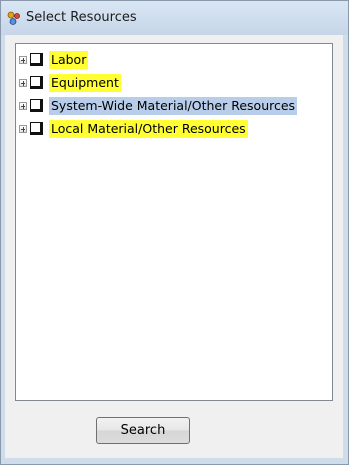  Describe the element at coordinates (69, 60) in the screenshot. I see `tree-node-label: Labor` at that location.